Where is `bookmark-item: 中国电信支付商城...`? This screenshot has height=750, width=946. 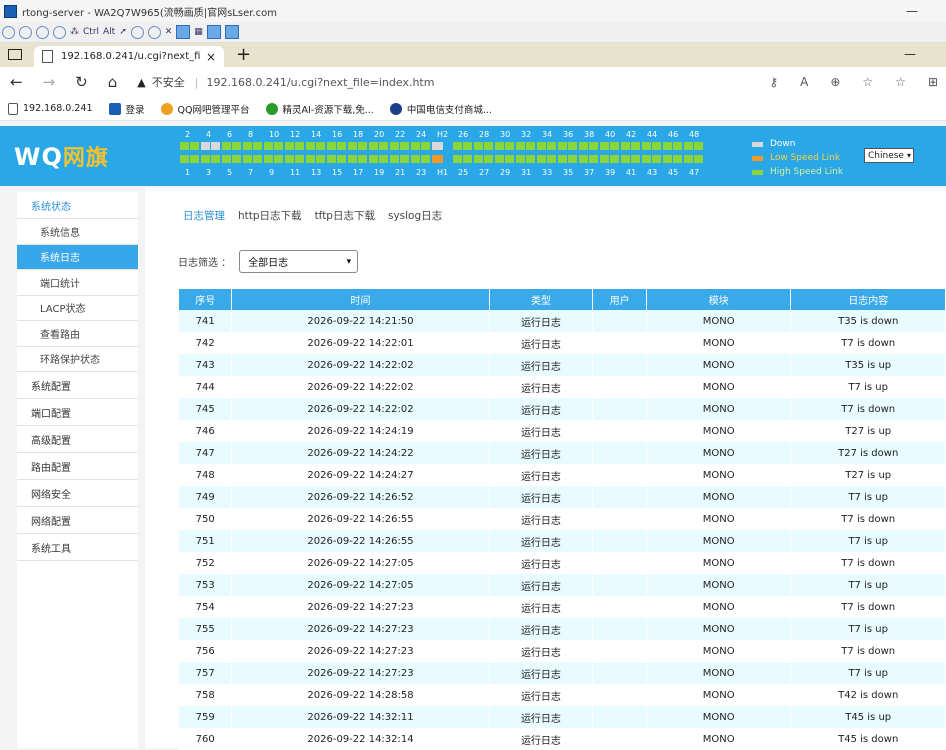
bookmark-item: 中国电信支付商城... is located at coordinates (440, 109).